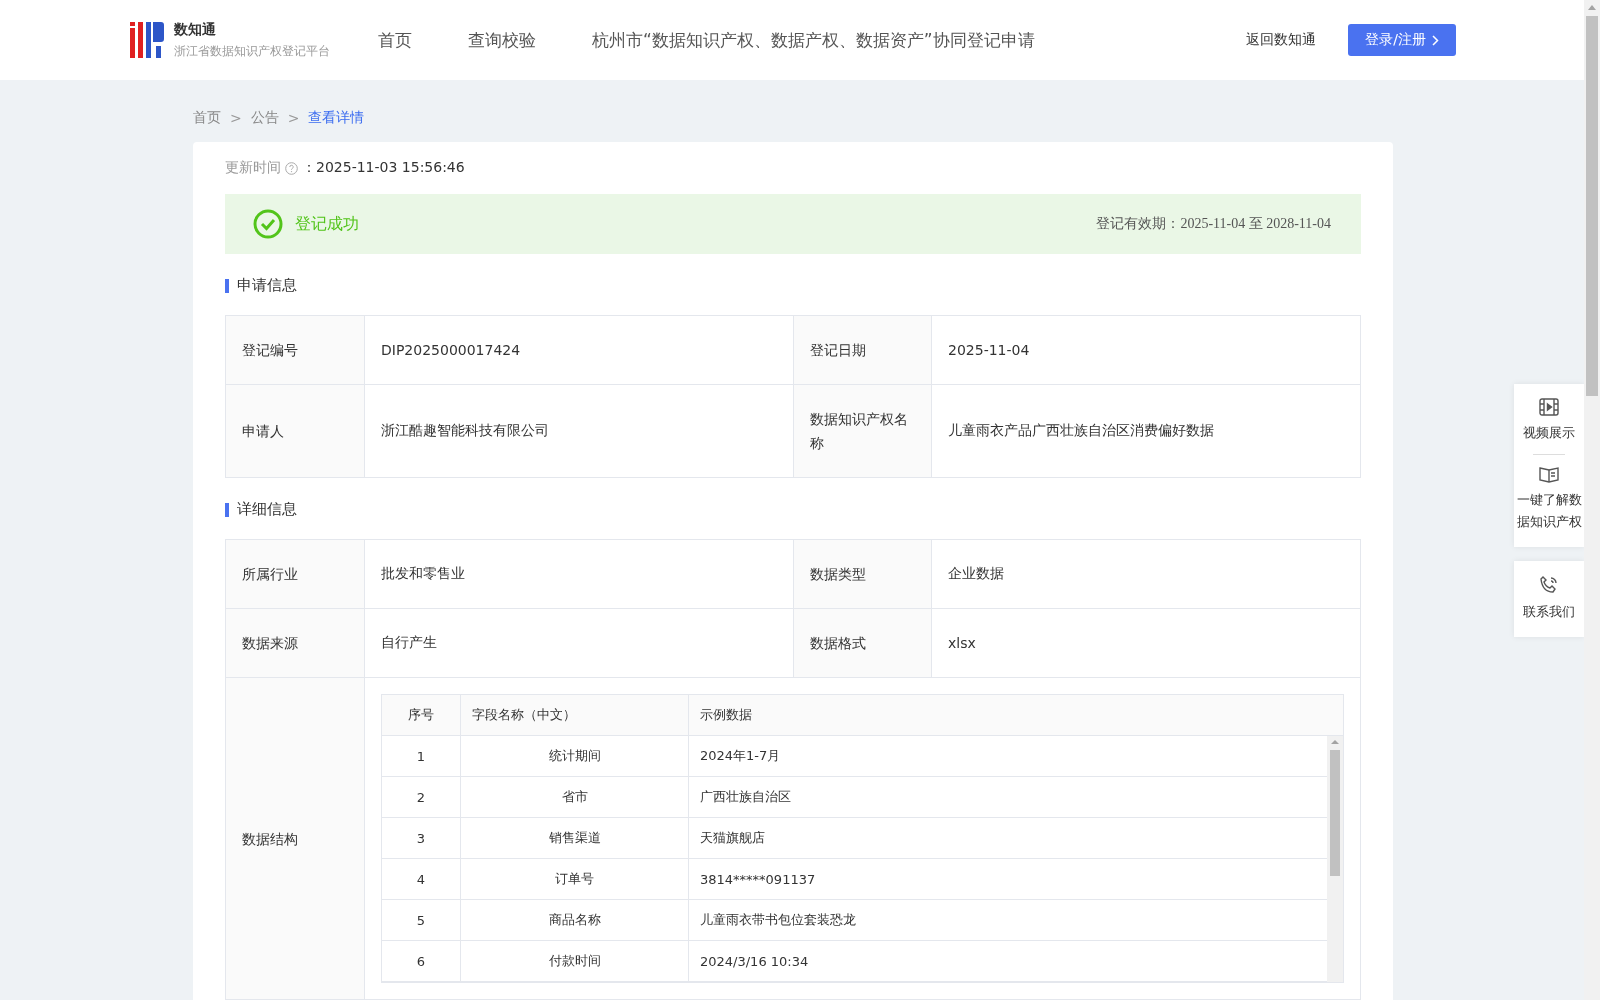 The height and width of the screenshot is (1000, 1600). Describe the element at coordinates (327, 224) in the screenshot. I see `status-text: 登记成功` at that location.